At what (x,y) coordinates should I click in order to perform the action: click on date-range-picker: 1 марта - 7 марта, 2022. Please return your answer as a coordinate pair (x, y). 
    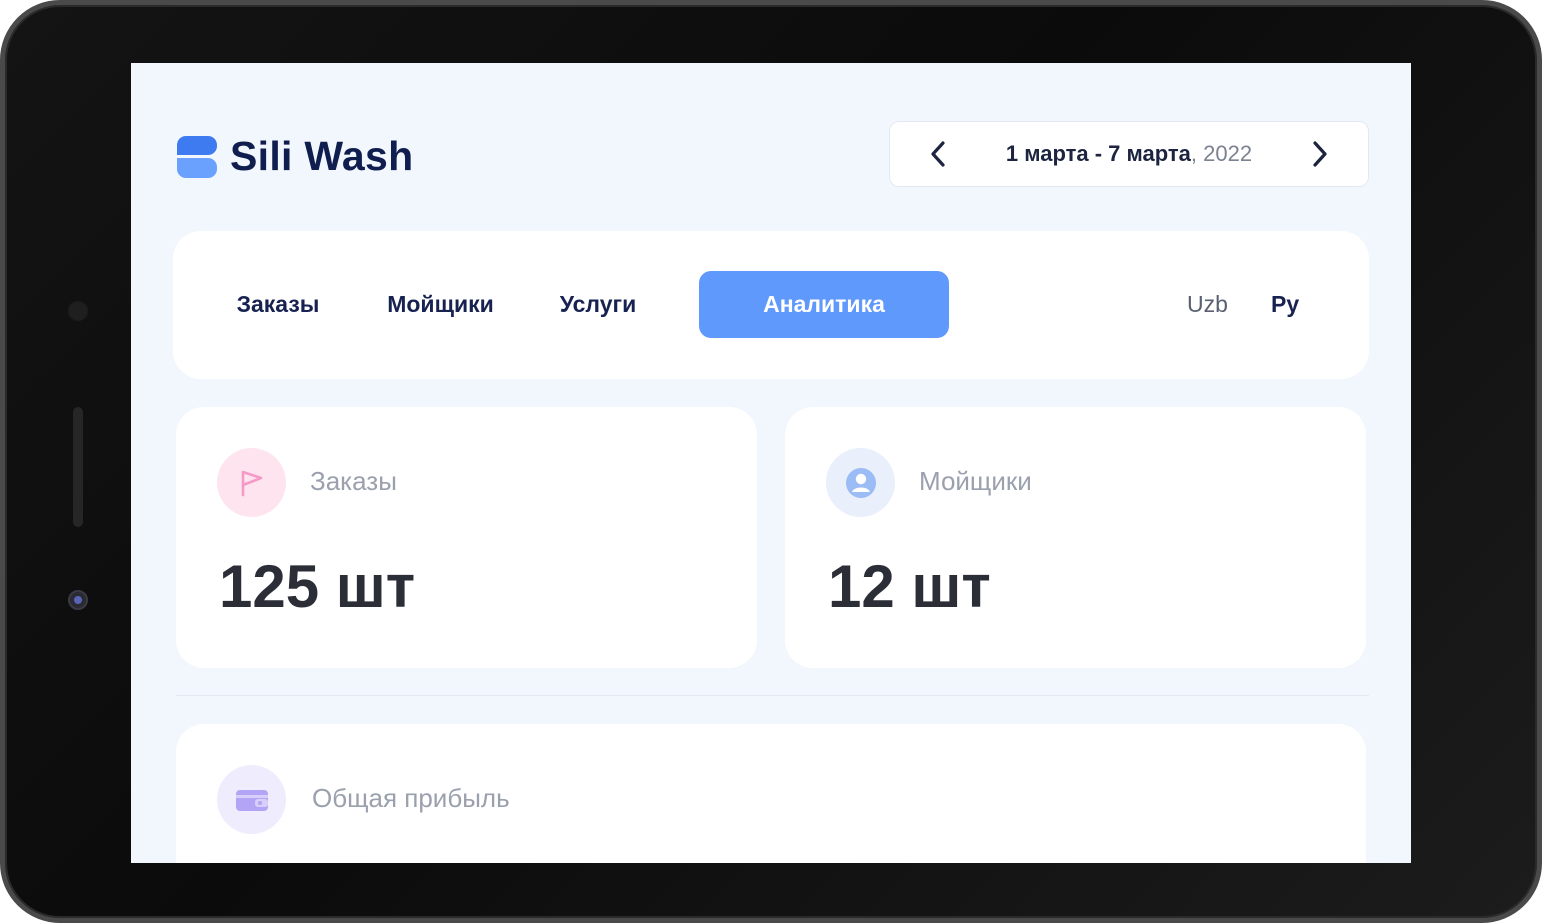
    Looking at the image, I should click on (1129, 154).